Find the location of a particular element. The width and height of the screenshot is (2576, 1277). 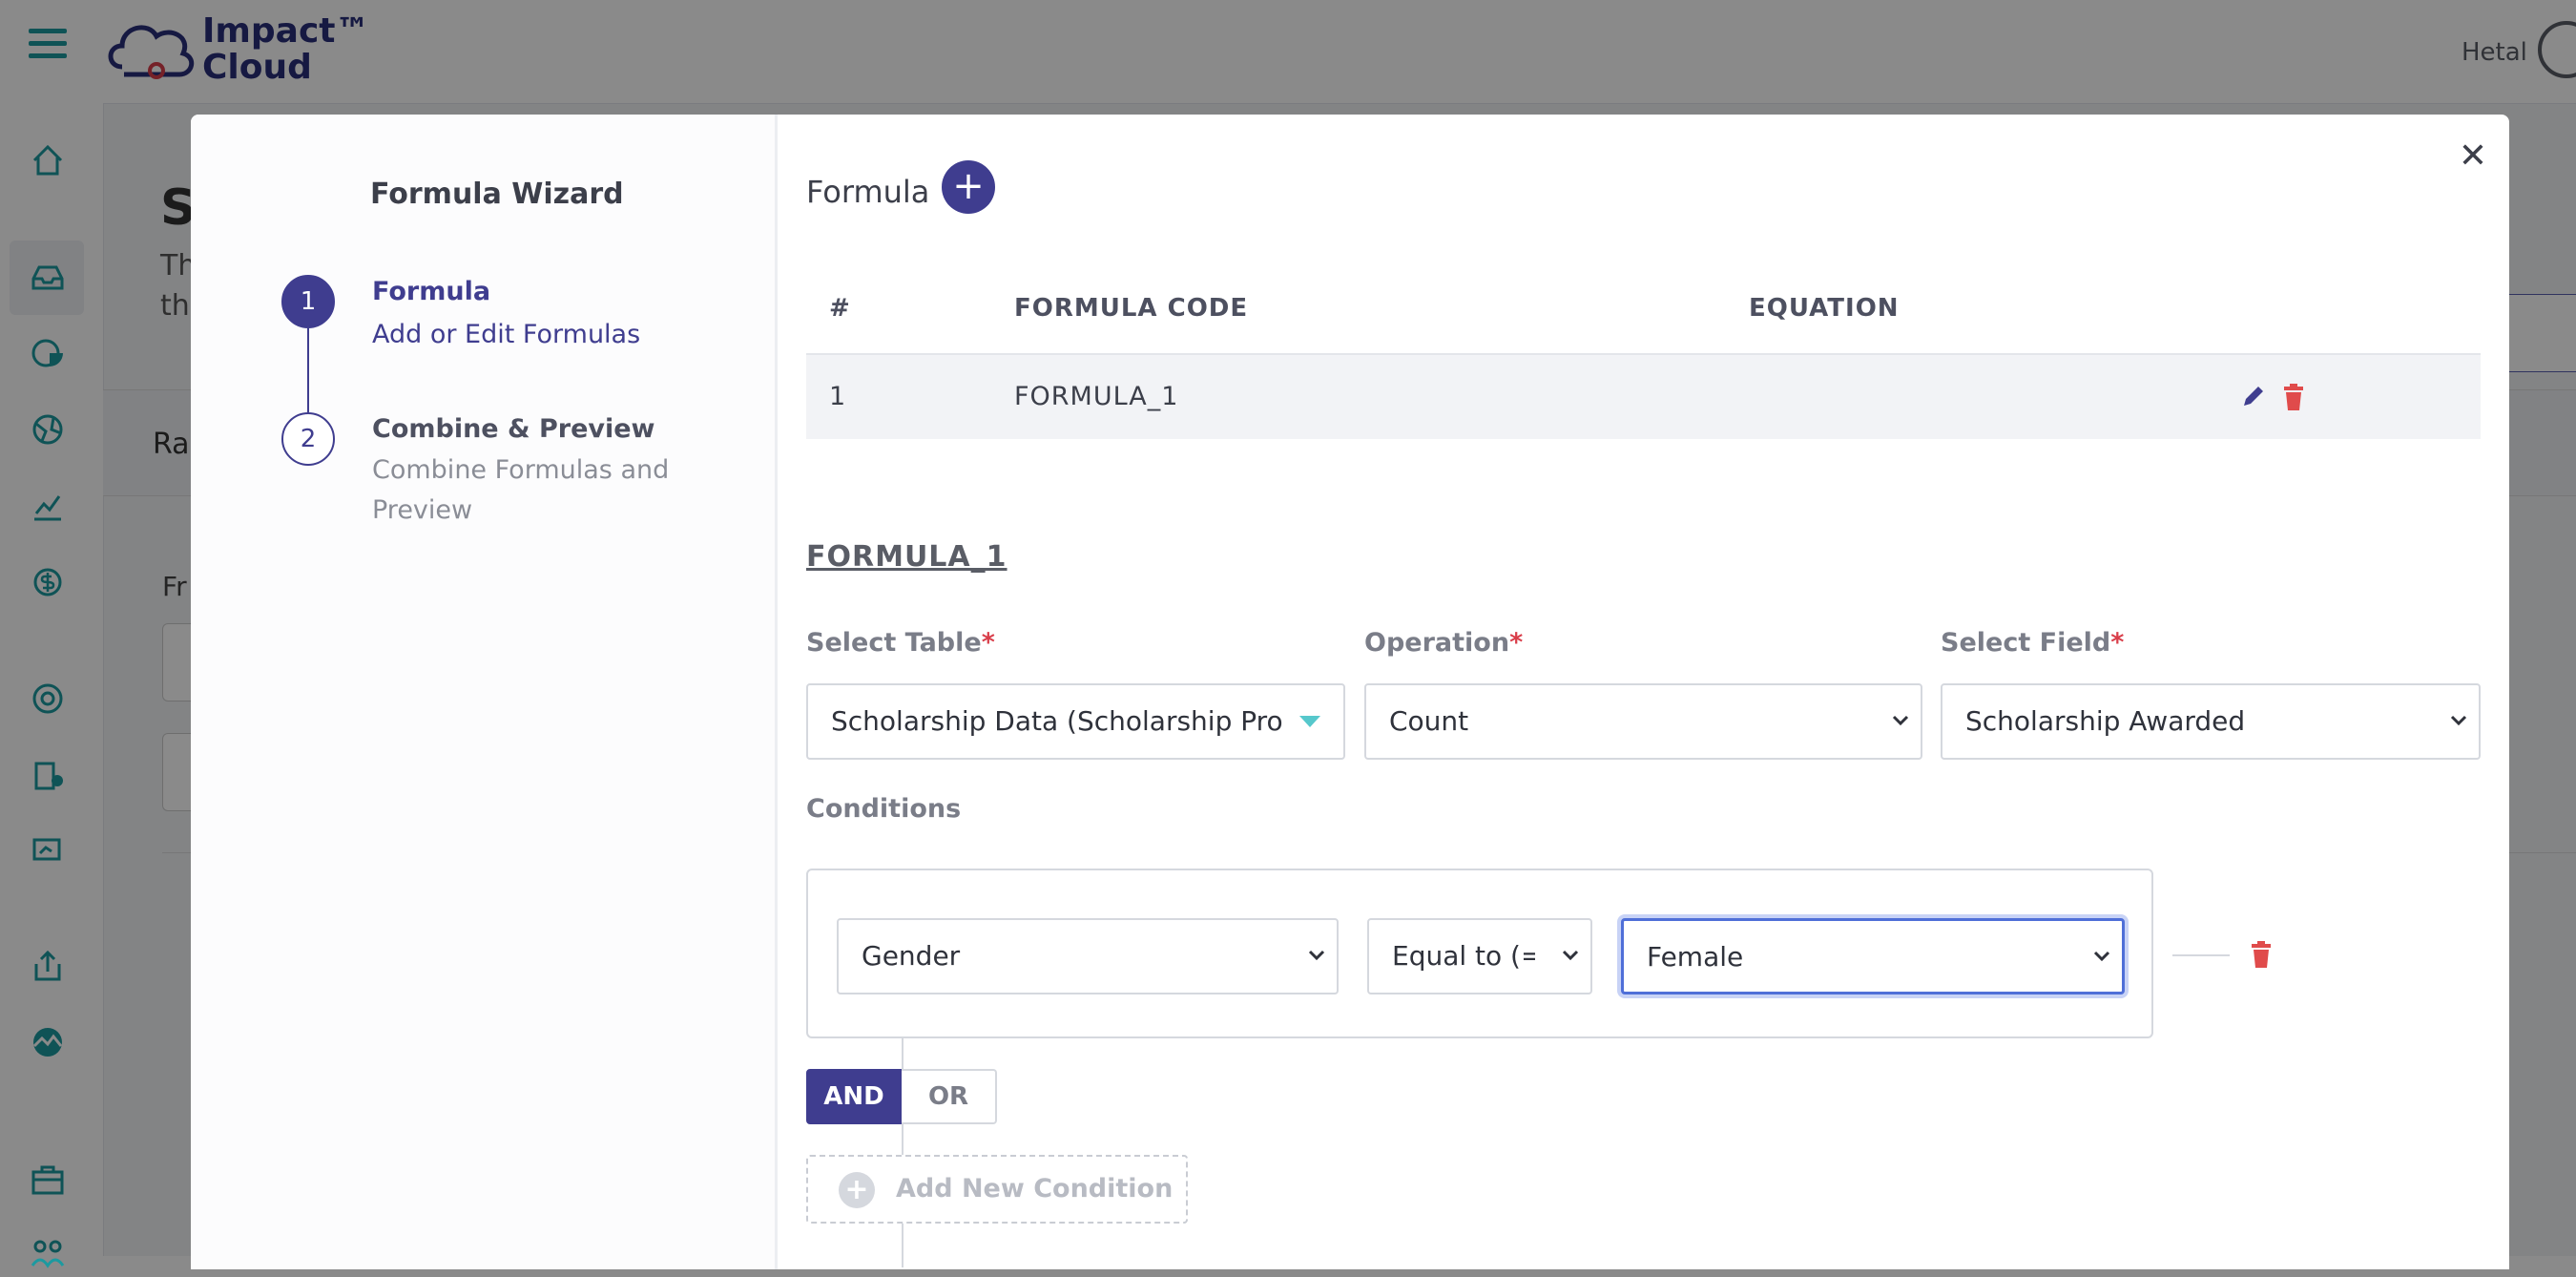

select-field-label: Select Field* is located at coordinates (2033, 643).